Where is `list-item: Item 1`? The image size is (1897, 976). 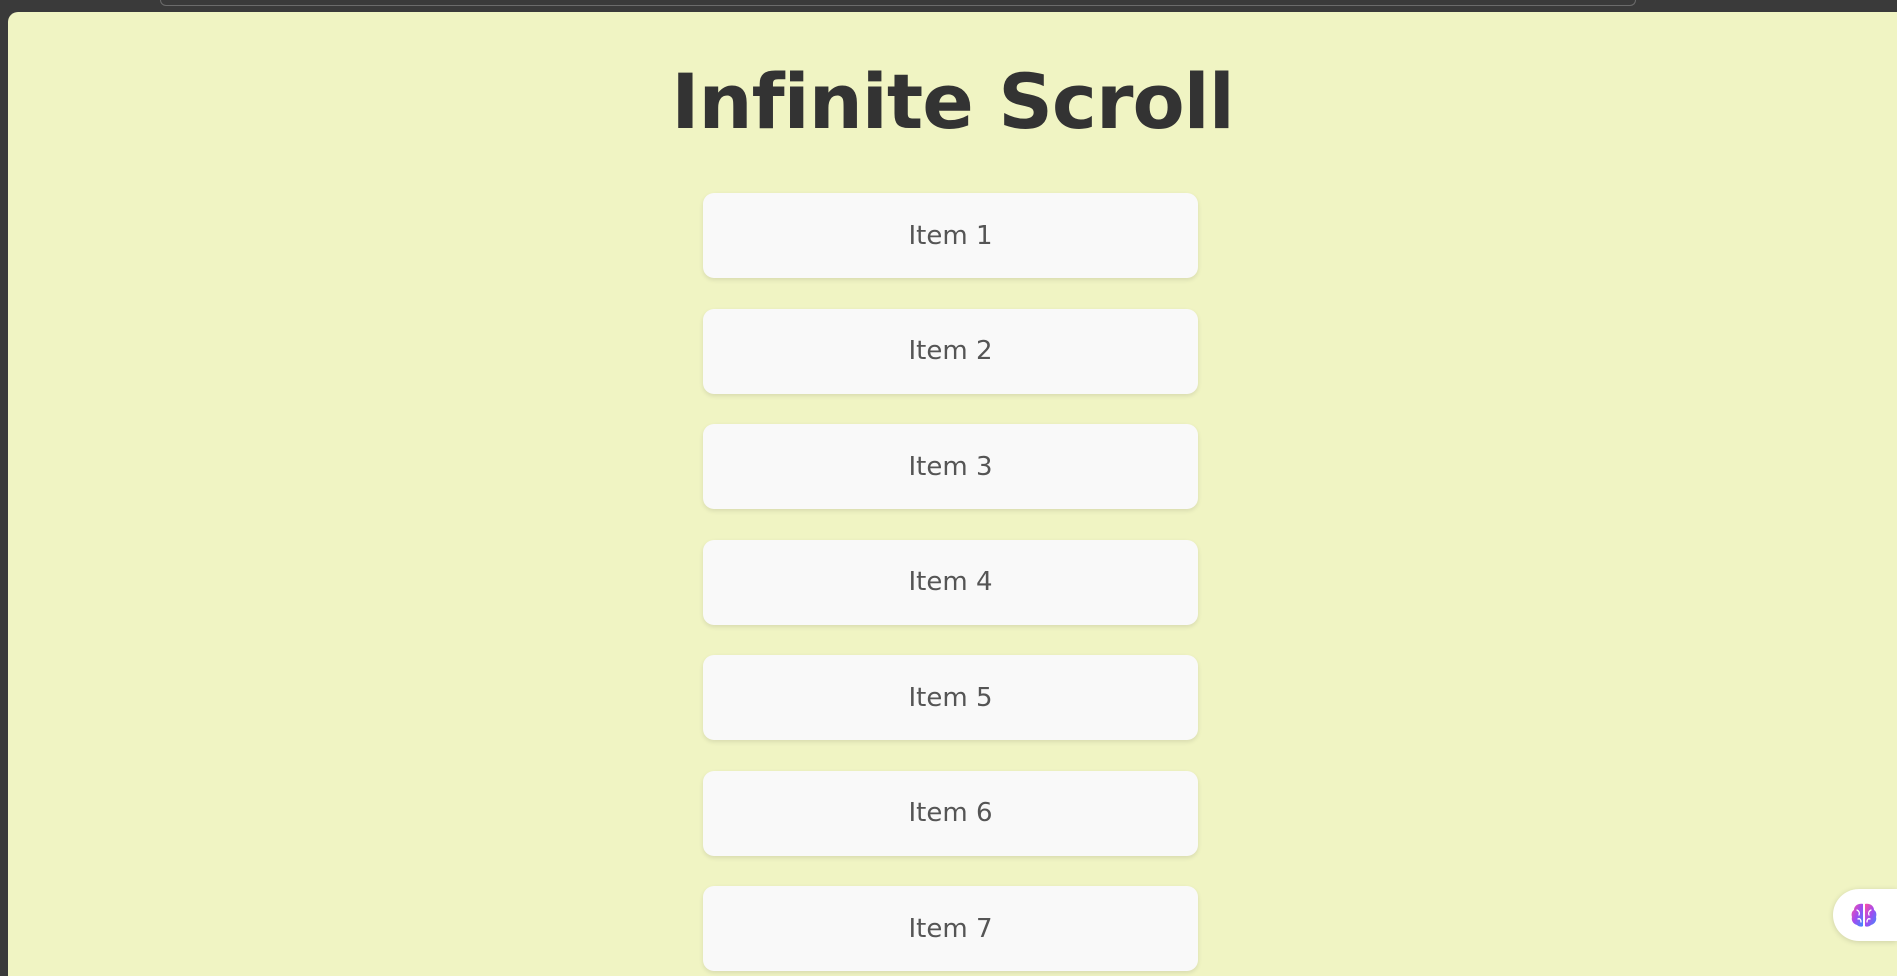 list-item: Item 1 is located at coordinates (950, 235).